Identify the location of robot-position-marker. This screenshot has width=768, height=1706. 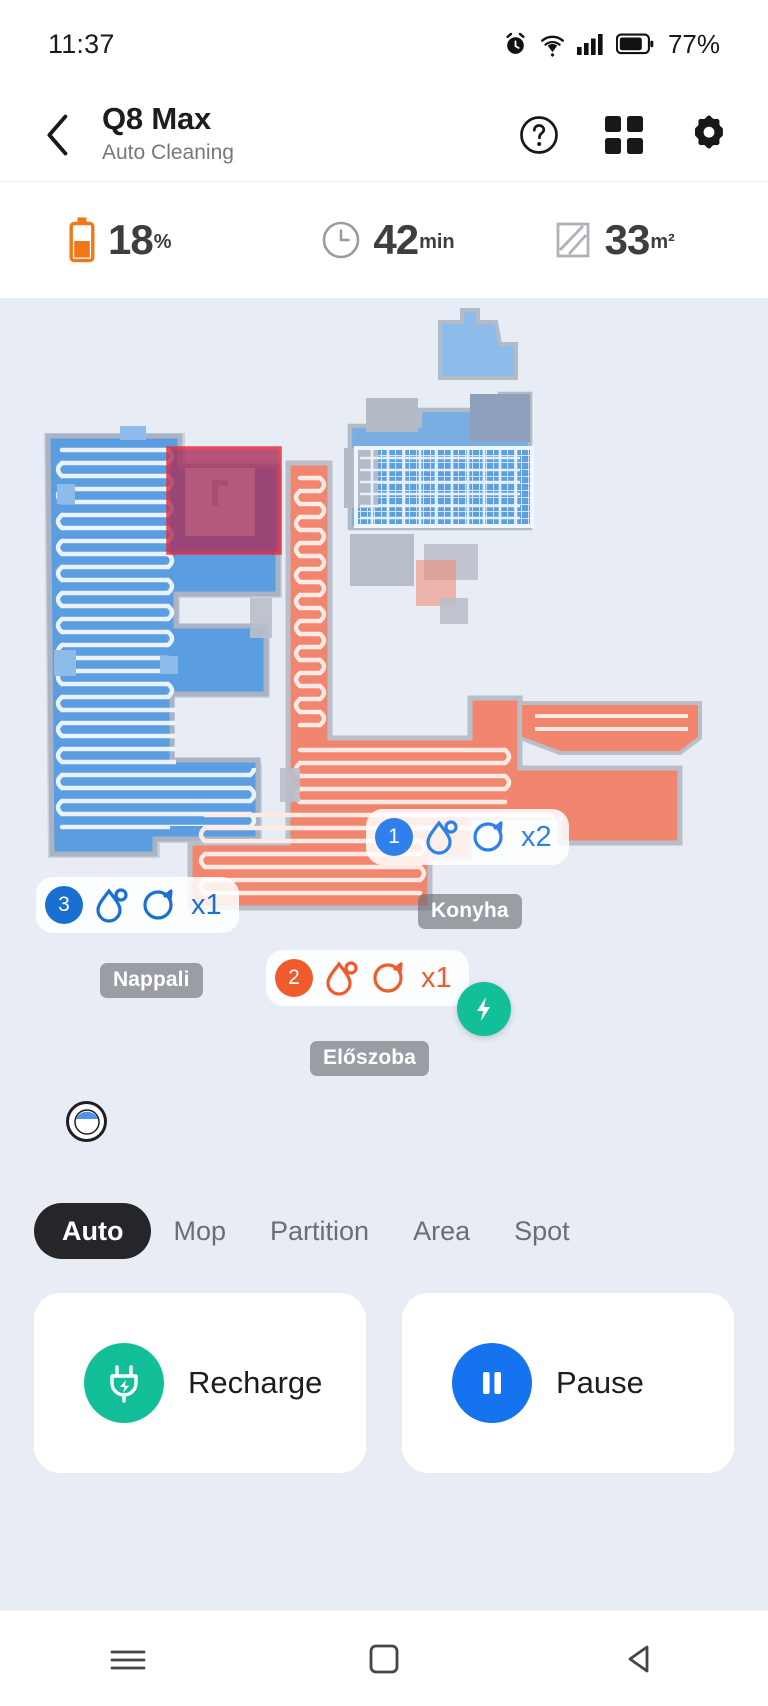
(86, 1121).